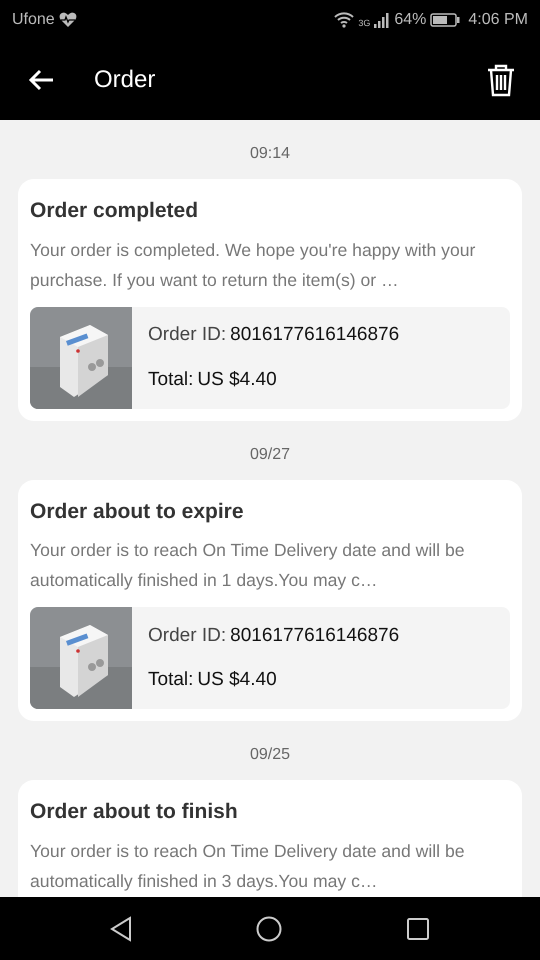 The height and width of the screenshot is (960, 540). Describe the element at coordinates (67, 20) in the screenshot. I see `heart-rate-icon` at that location.